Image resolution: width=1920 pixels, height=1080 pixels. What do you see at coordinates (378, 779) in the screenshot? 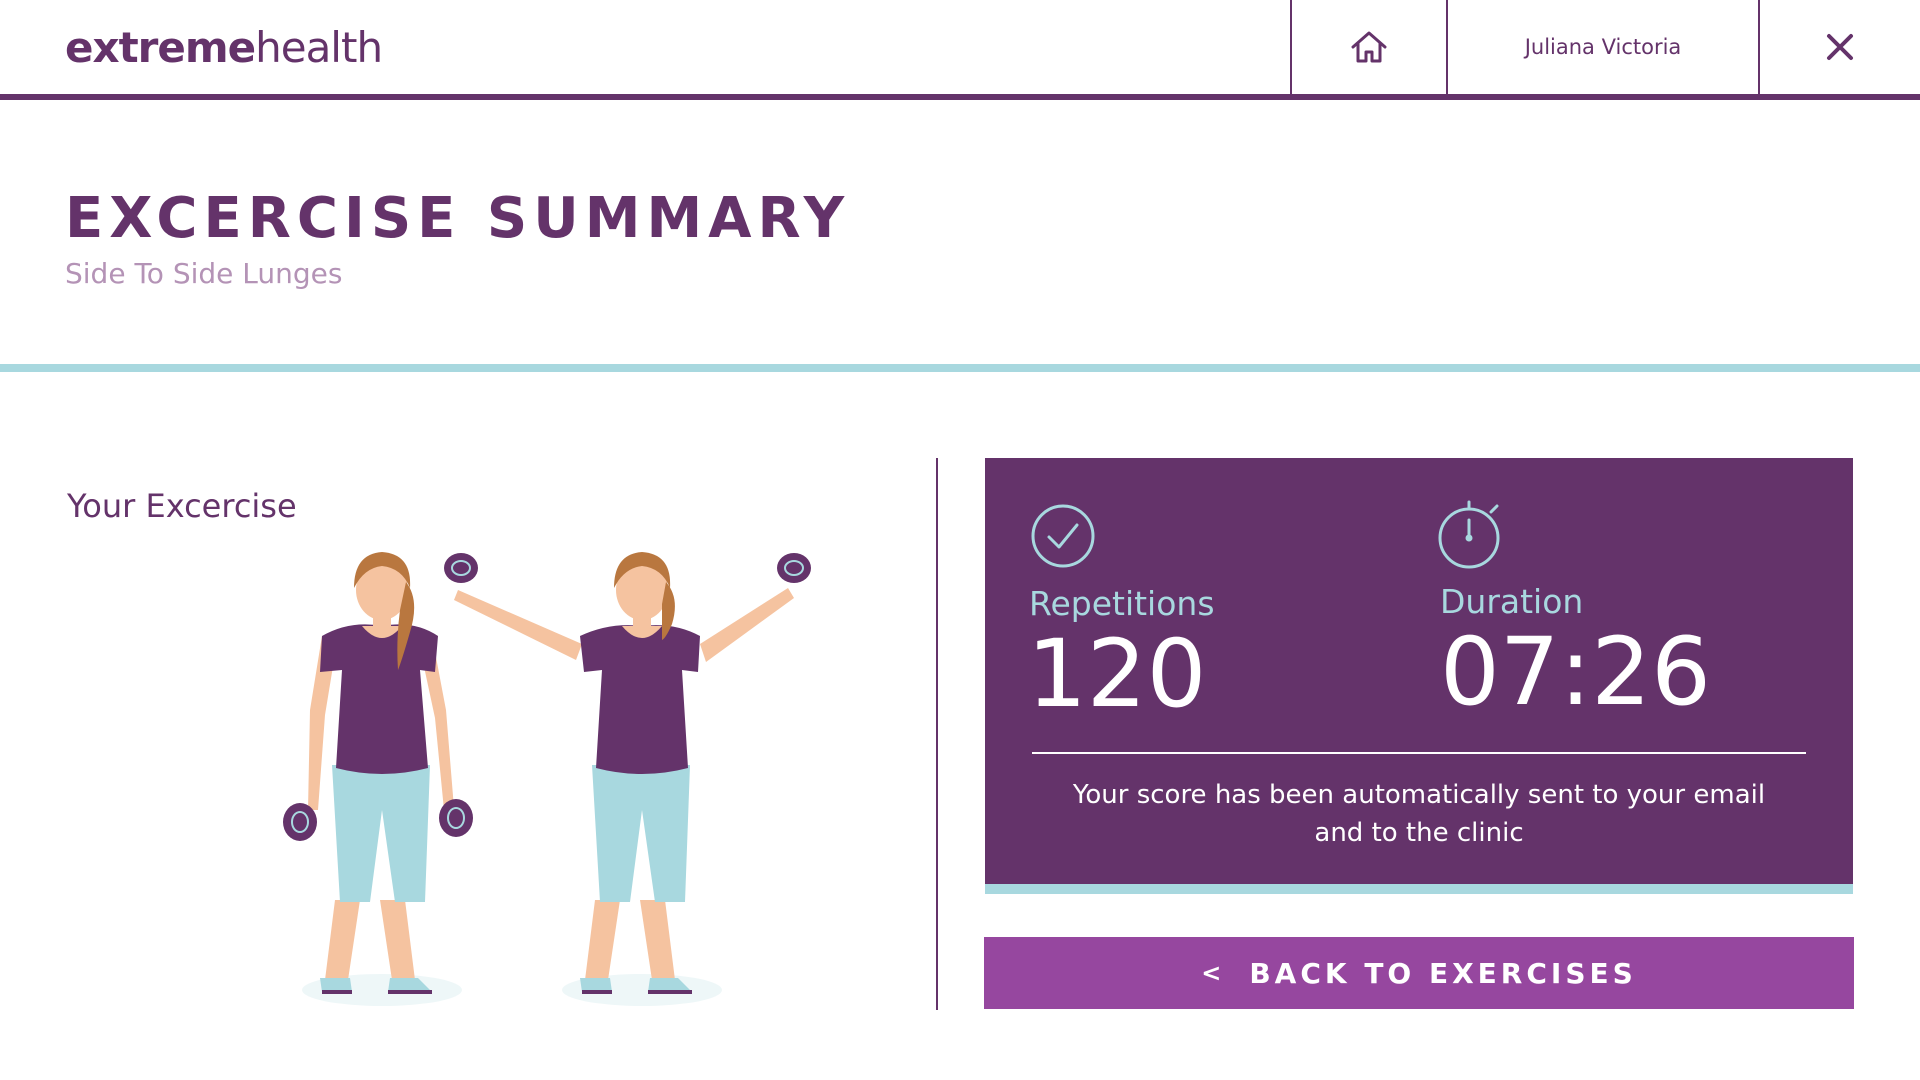
I see `figure-arms-down` at bounding box center [378, 779].